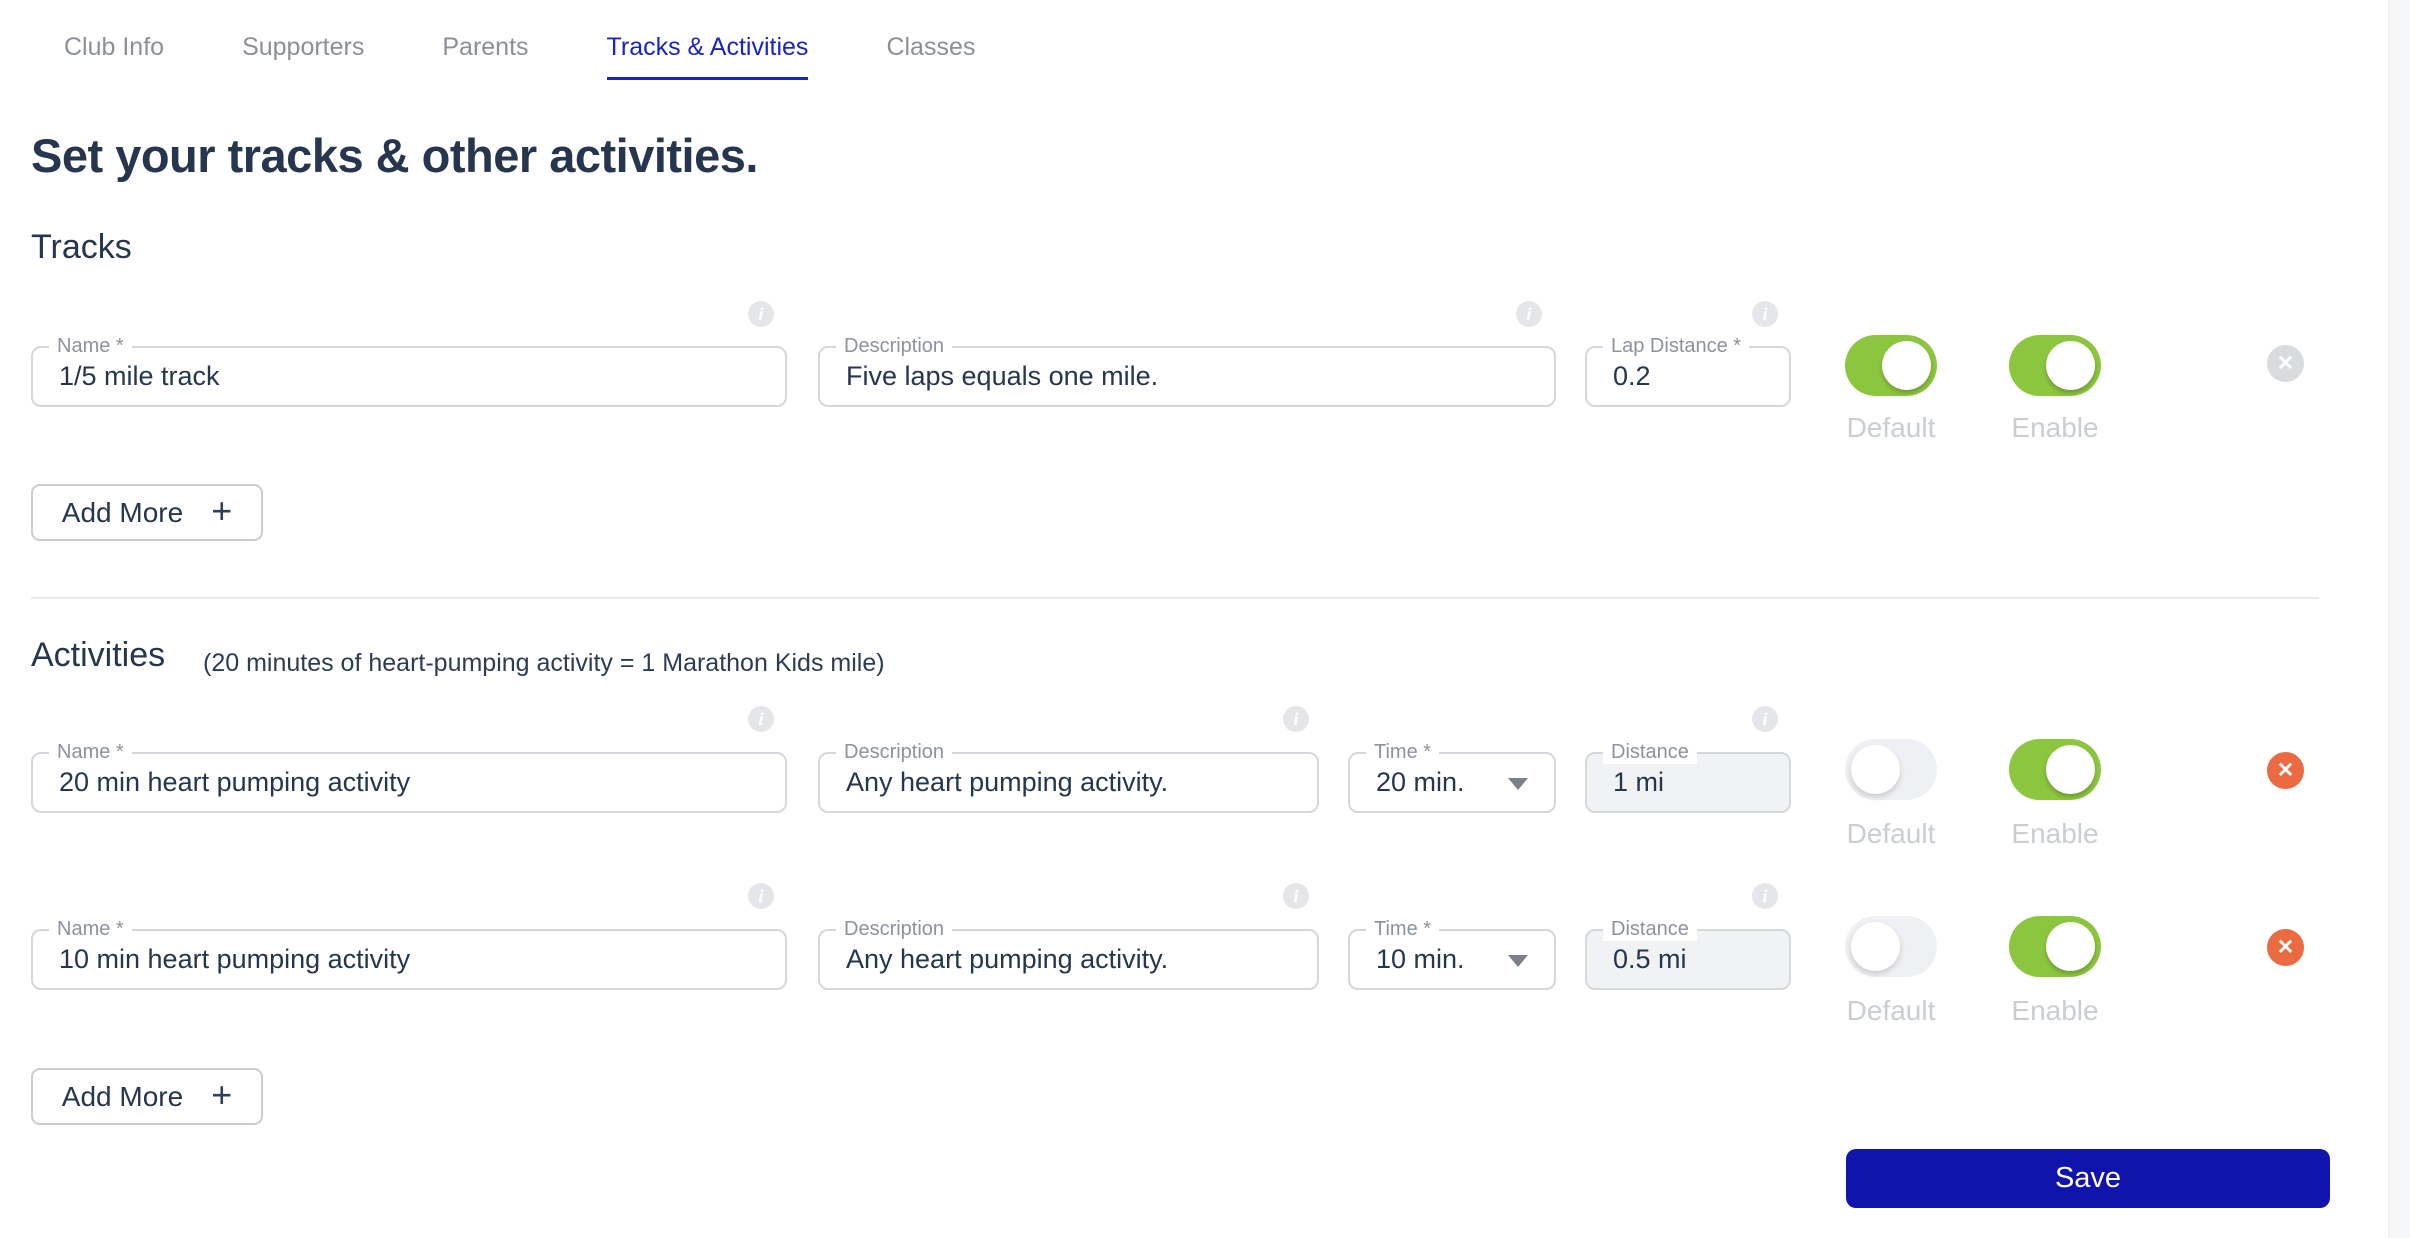  What do you see at coordinates (1639, 782) in the screenshot?
I see `activity-distance-value: 1 mi` at bounding box center [1639, 782].